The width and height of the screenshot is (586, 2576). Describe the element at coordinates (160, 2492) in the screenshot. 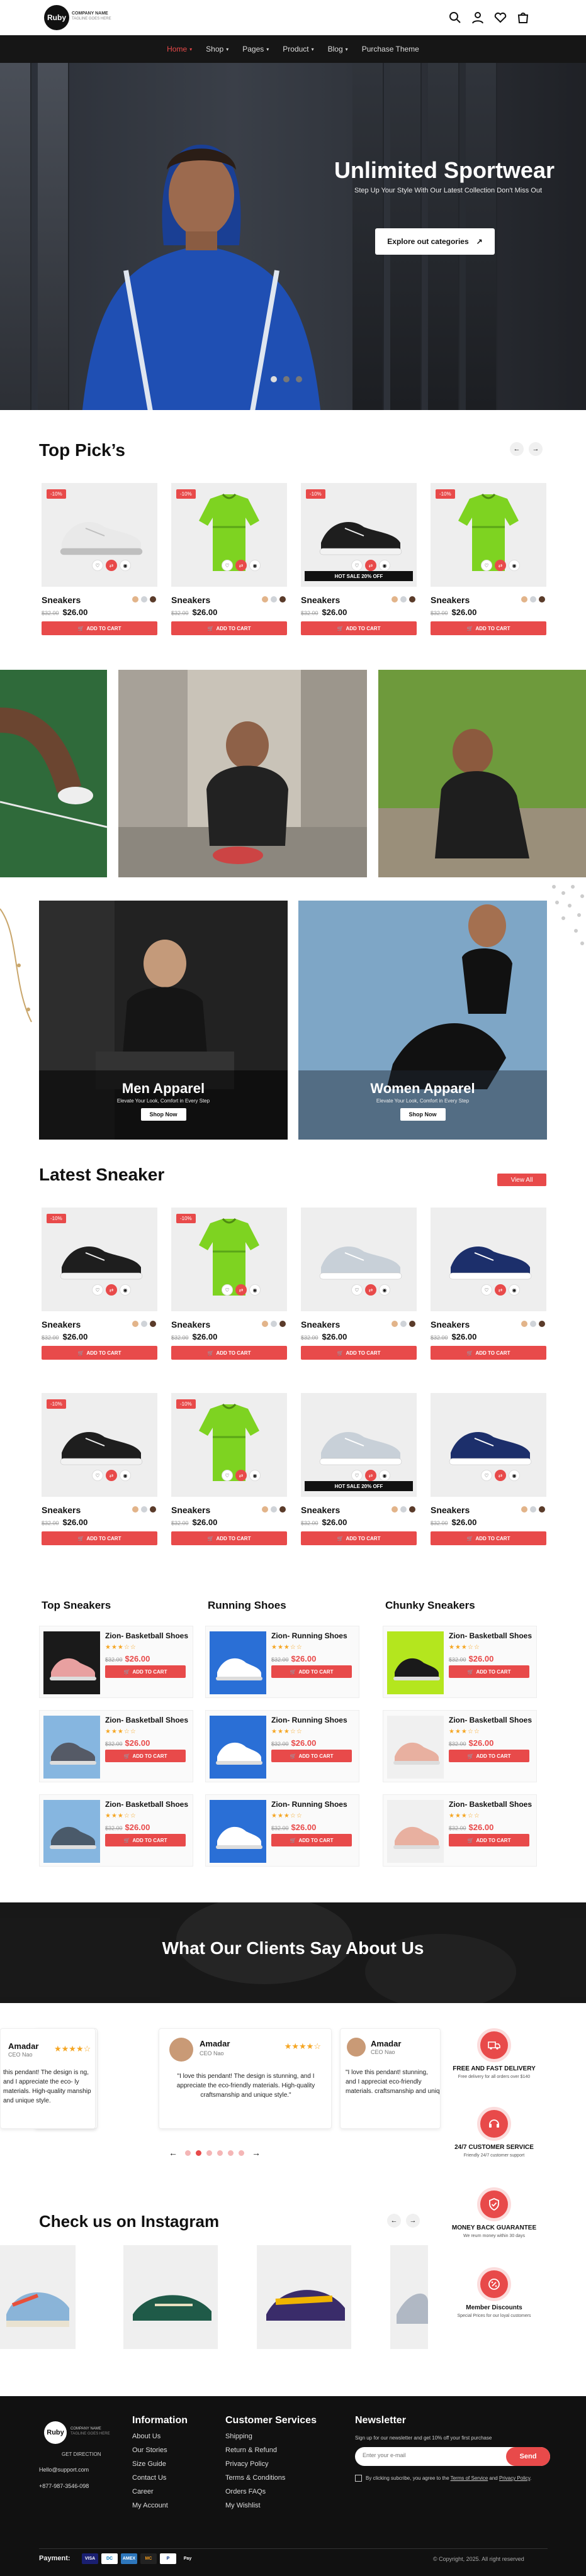

I see `footer-link: Career` at that location.